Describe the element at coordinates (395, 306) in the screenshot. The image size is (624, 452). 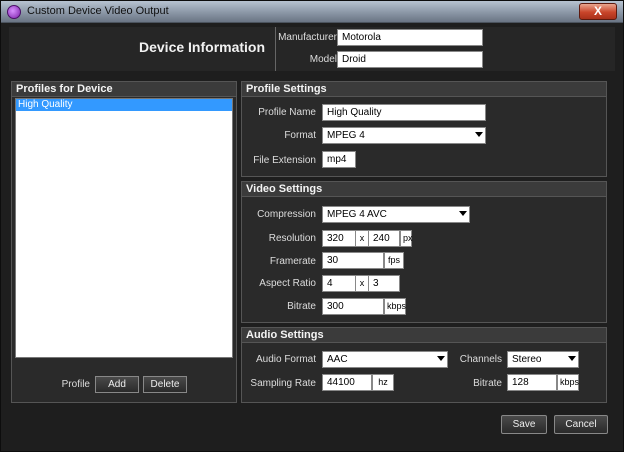
I see `video-bitrate-unit: kbps` at that location.